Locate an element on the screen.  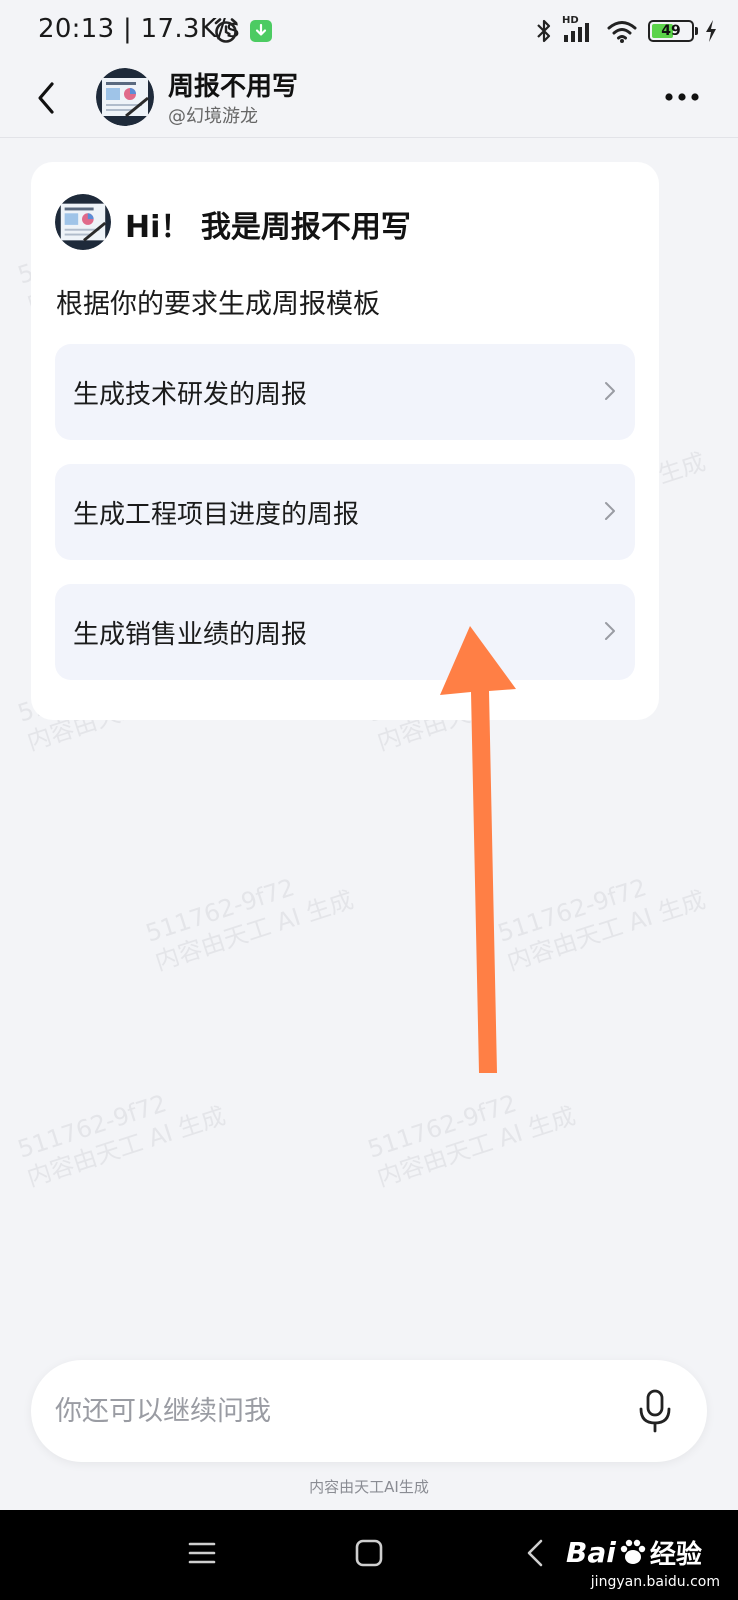
home-button is located at coordinates (369, 1553).